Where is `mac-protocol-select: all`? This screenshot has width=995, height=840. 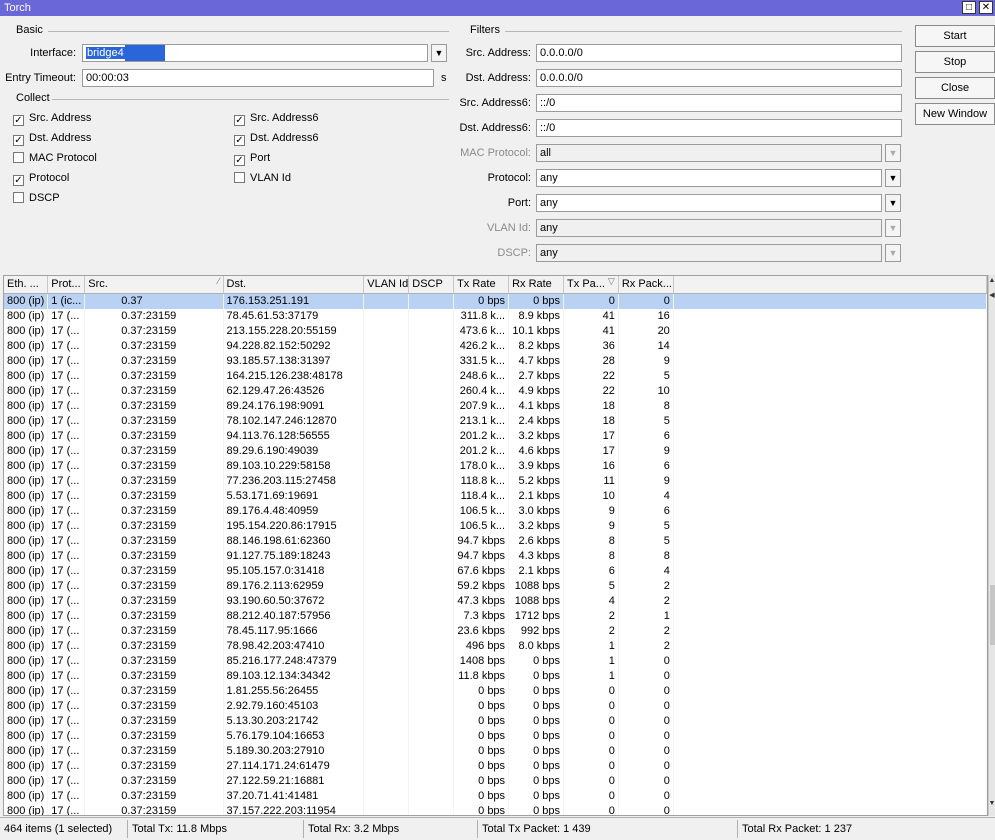 mac-protocol-select: all is located at coordinates (709, 153).